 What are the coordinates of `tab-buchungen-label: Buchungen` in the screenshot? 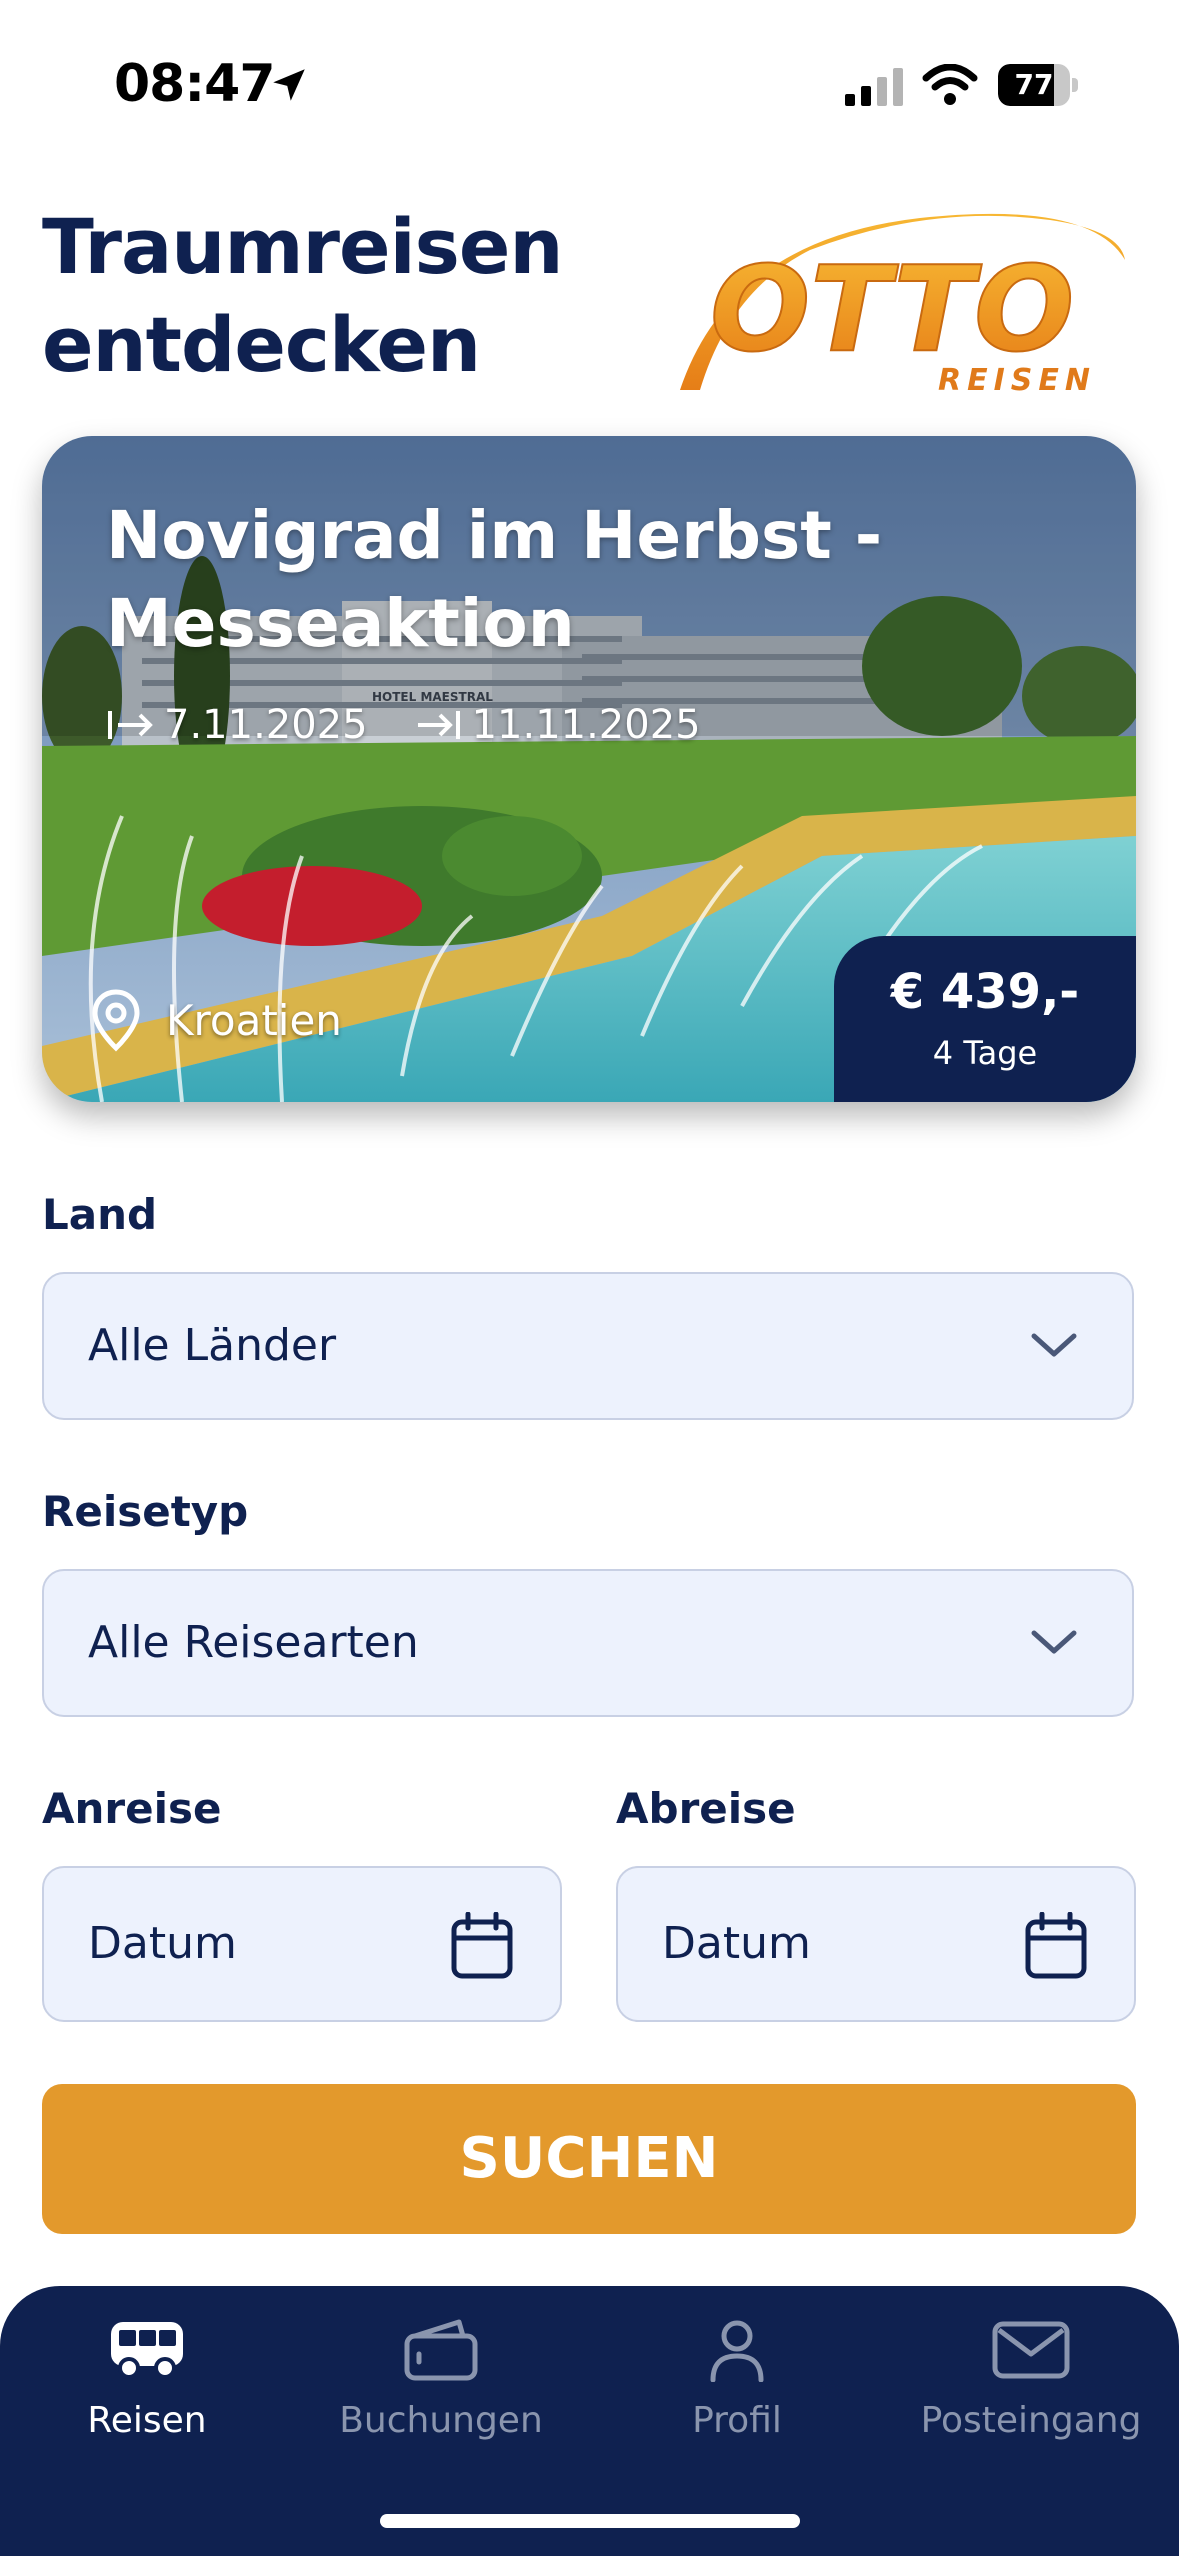 It's located at (441, 2420).